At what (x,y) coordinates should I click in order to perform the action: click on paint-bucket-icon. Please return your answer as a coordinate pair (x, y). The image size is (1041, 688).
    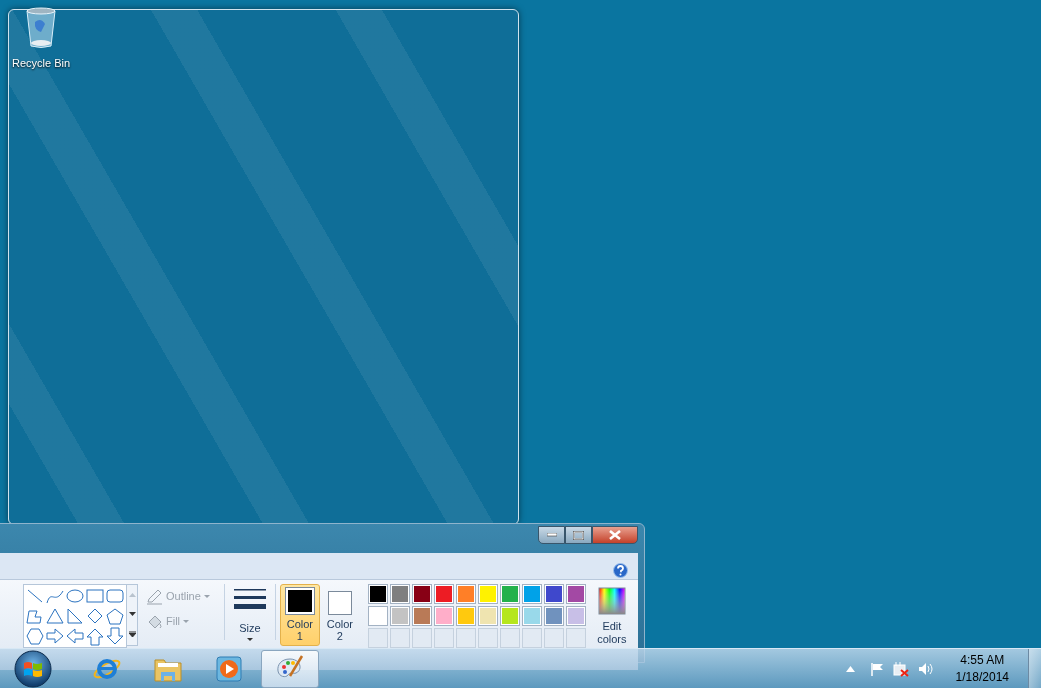
    Looking at the image, I should click on (154, 621).